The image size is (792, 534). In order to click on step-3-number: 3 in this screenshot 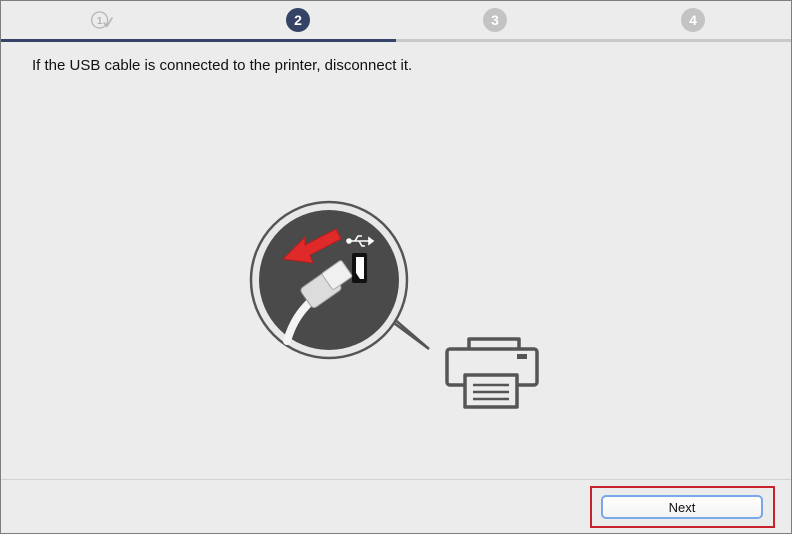, I will do `click(495, 20)`.